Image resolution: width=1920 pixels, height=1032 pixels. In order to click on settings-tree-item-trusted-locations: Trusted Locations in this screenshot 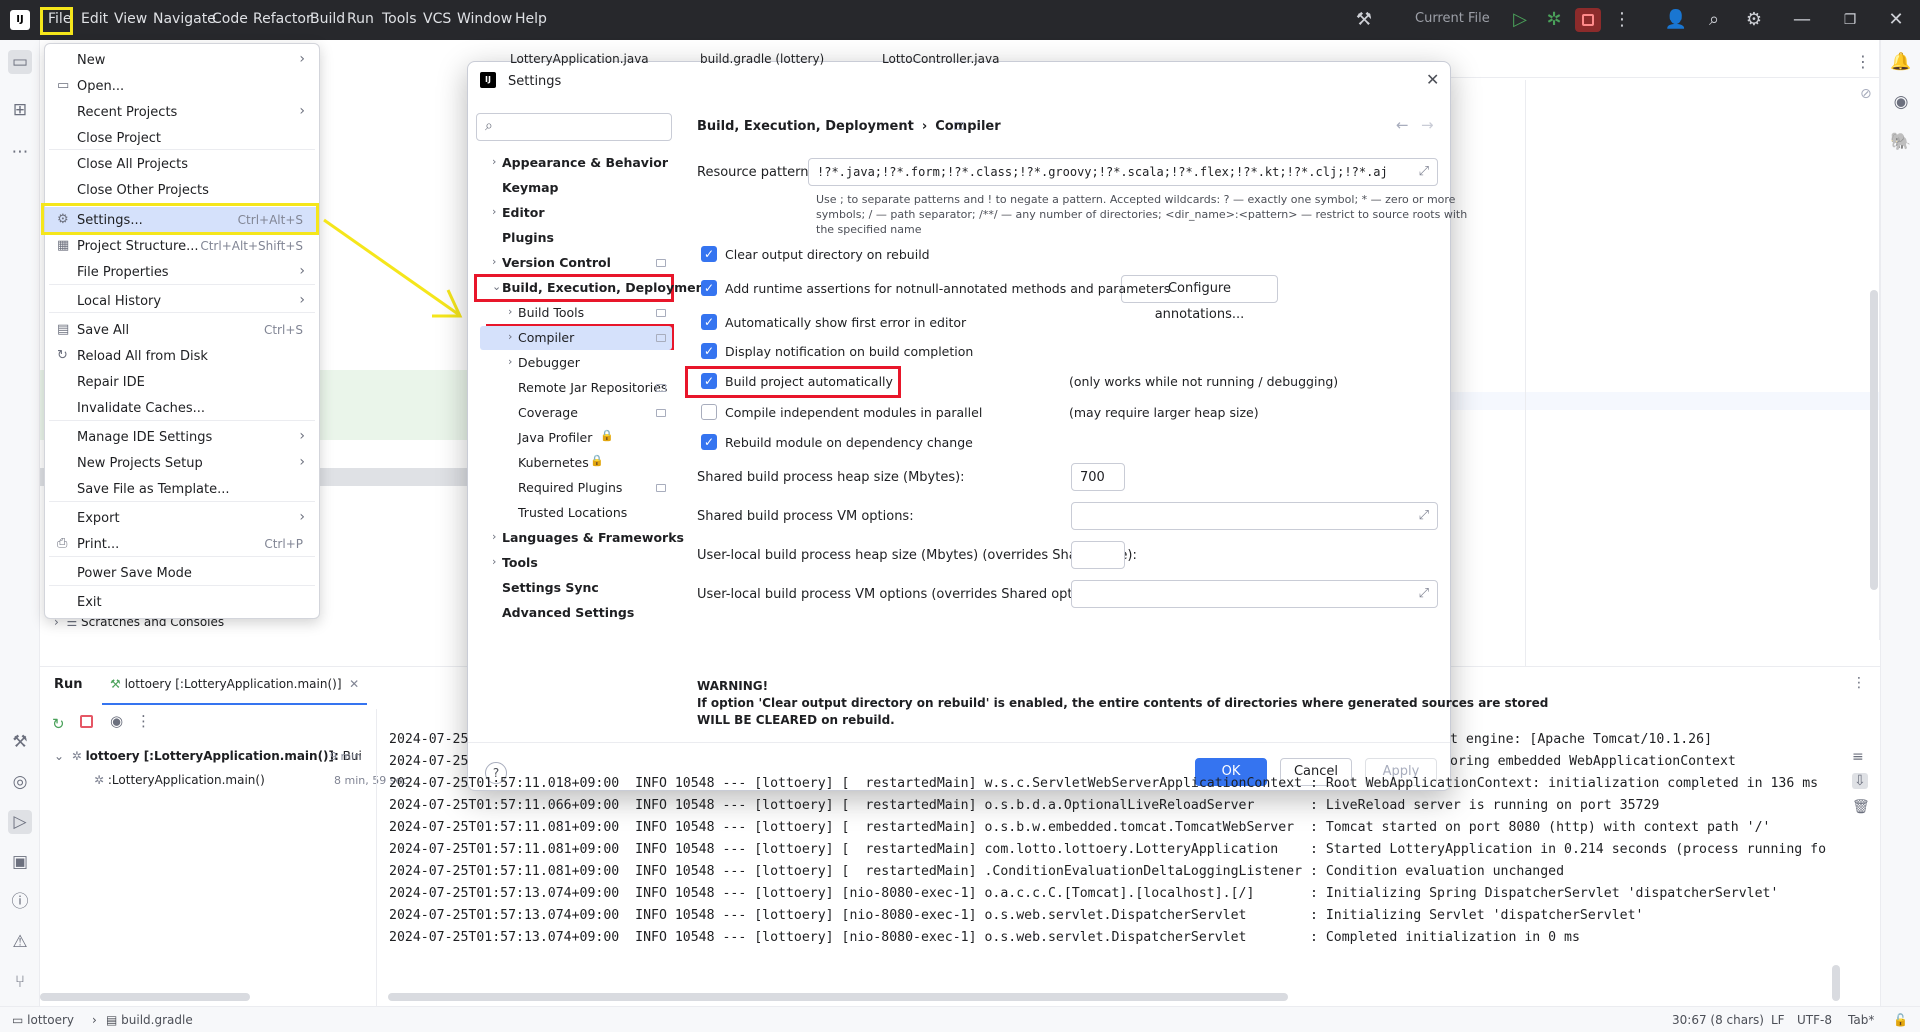, I will do `click(576, 513)`.